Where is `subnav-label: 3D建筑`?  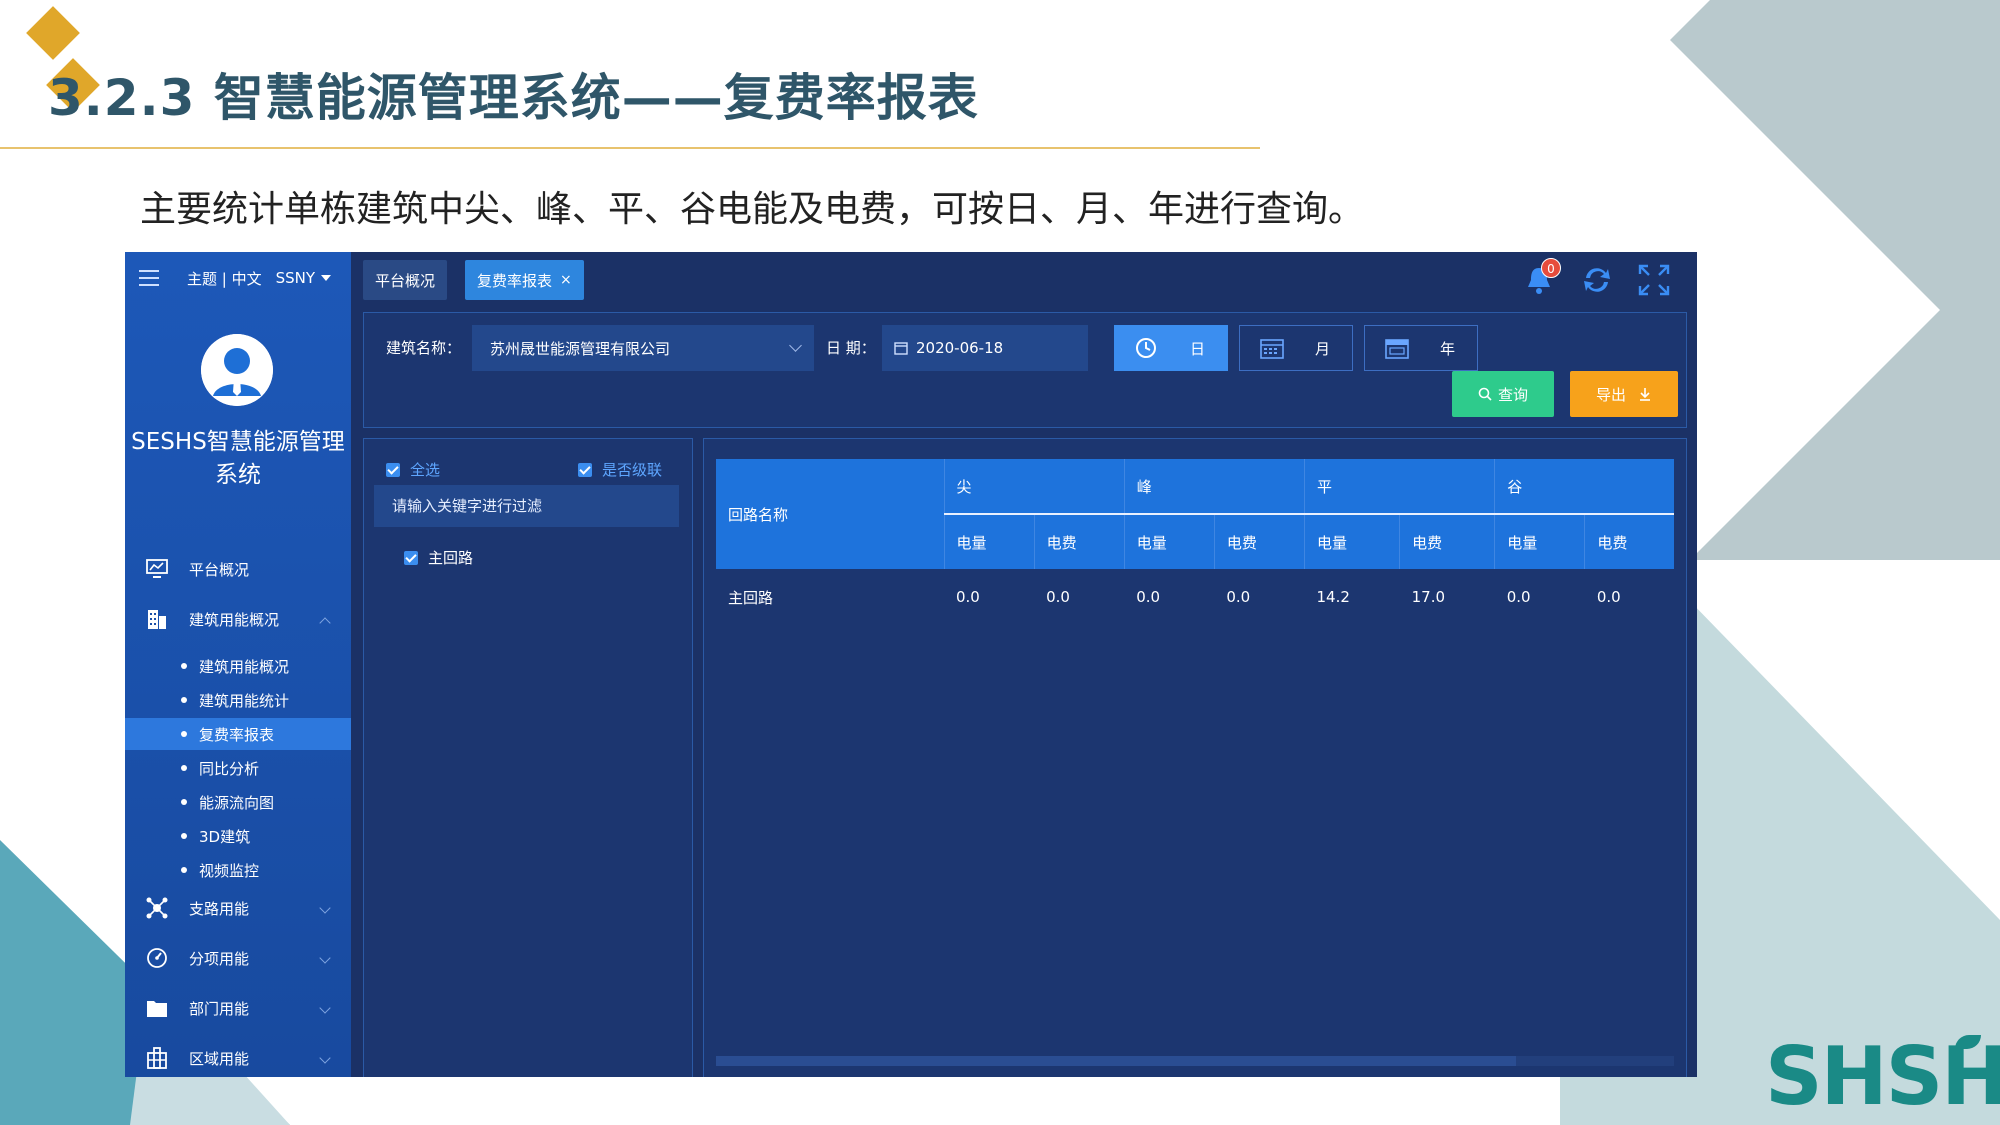
subnav-label: 3D建筑 is located at coordinates (225, 836).